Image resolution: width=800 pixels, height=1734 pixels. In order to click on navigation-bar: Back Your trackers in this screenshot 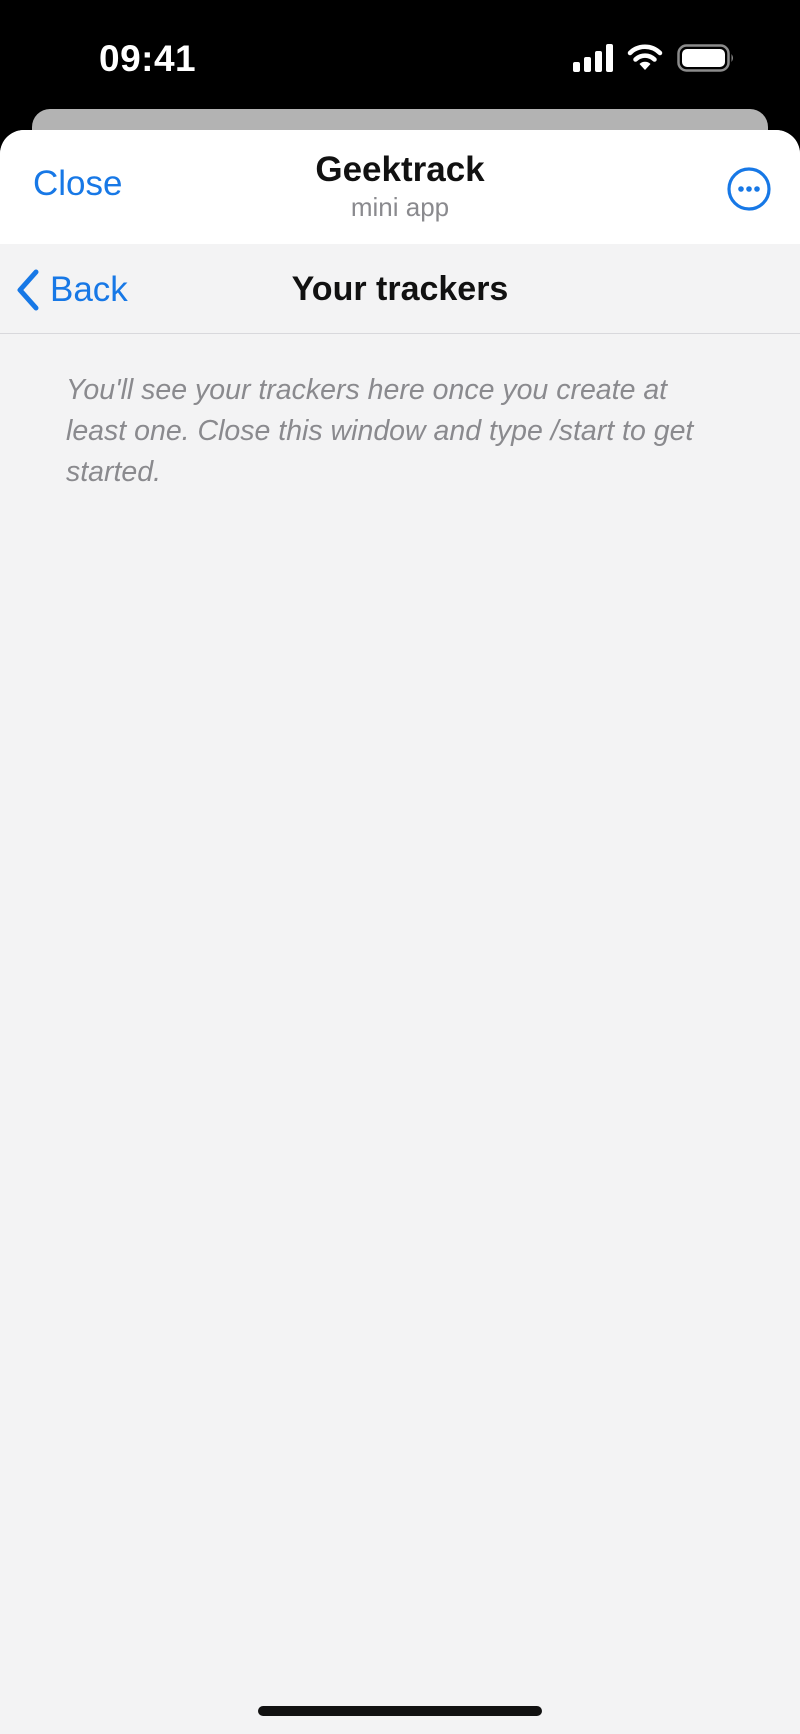, I will do `click(400, 289)`.